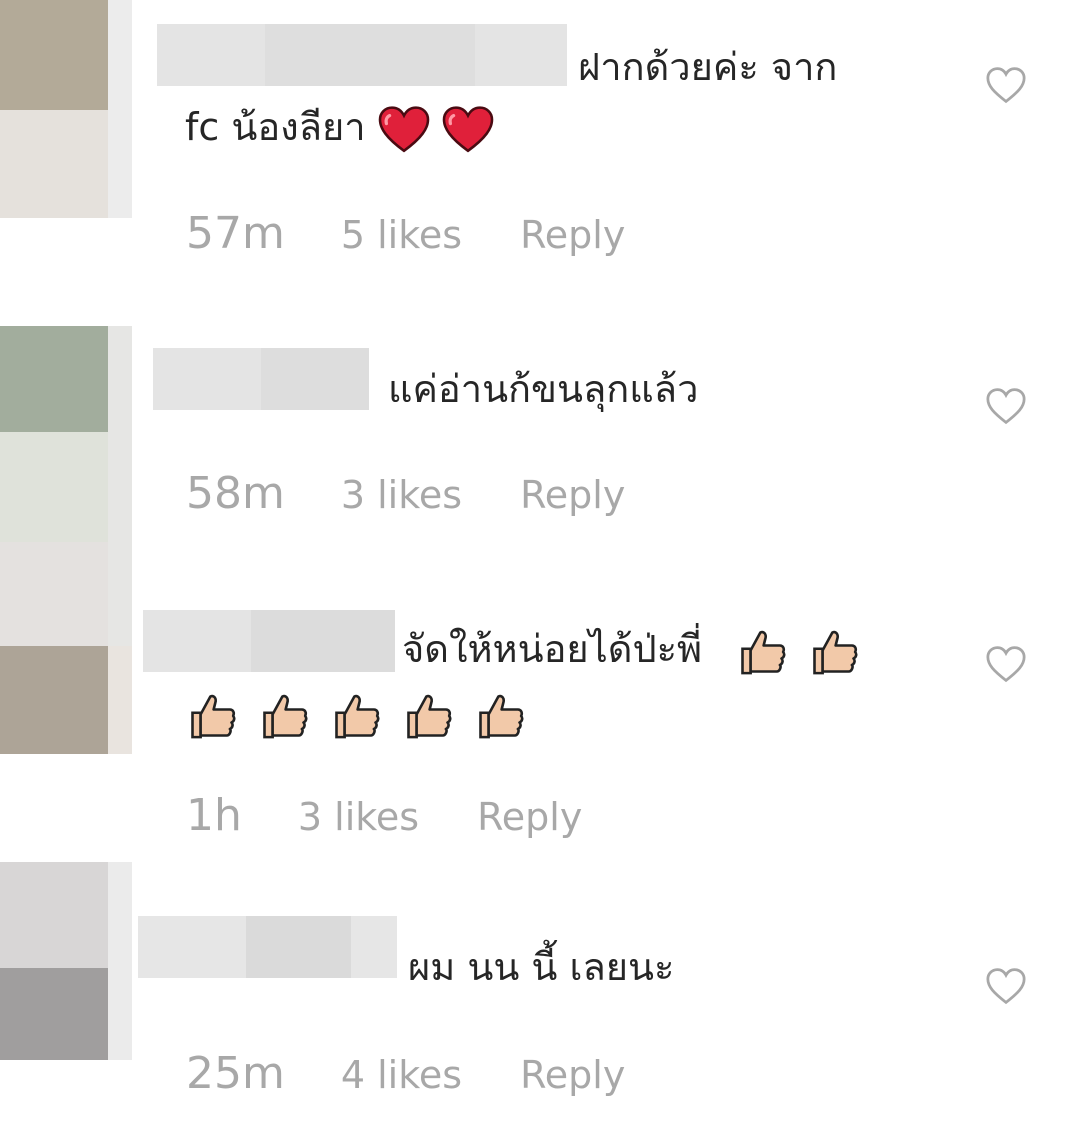 The image size is (1079, 1145). I want to click on comment-meta: 58m 3 likes Reply, so click(405, 493).